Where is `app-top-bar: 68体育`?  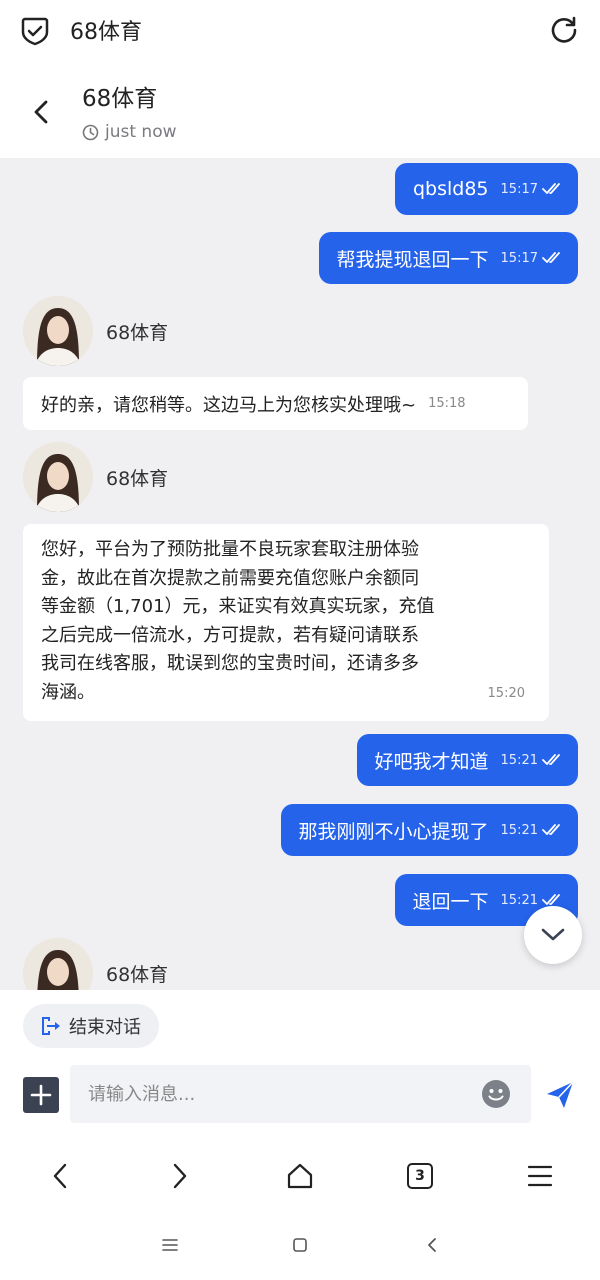
app-top-bar: 68体育 is located at coordinates (300, 30).